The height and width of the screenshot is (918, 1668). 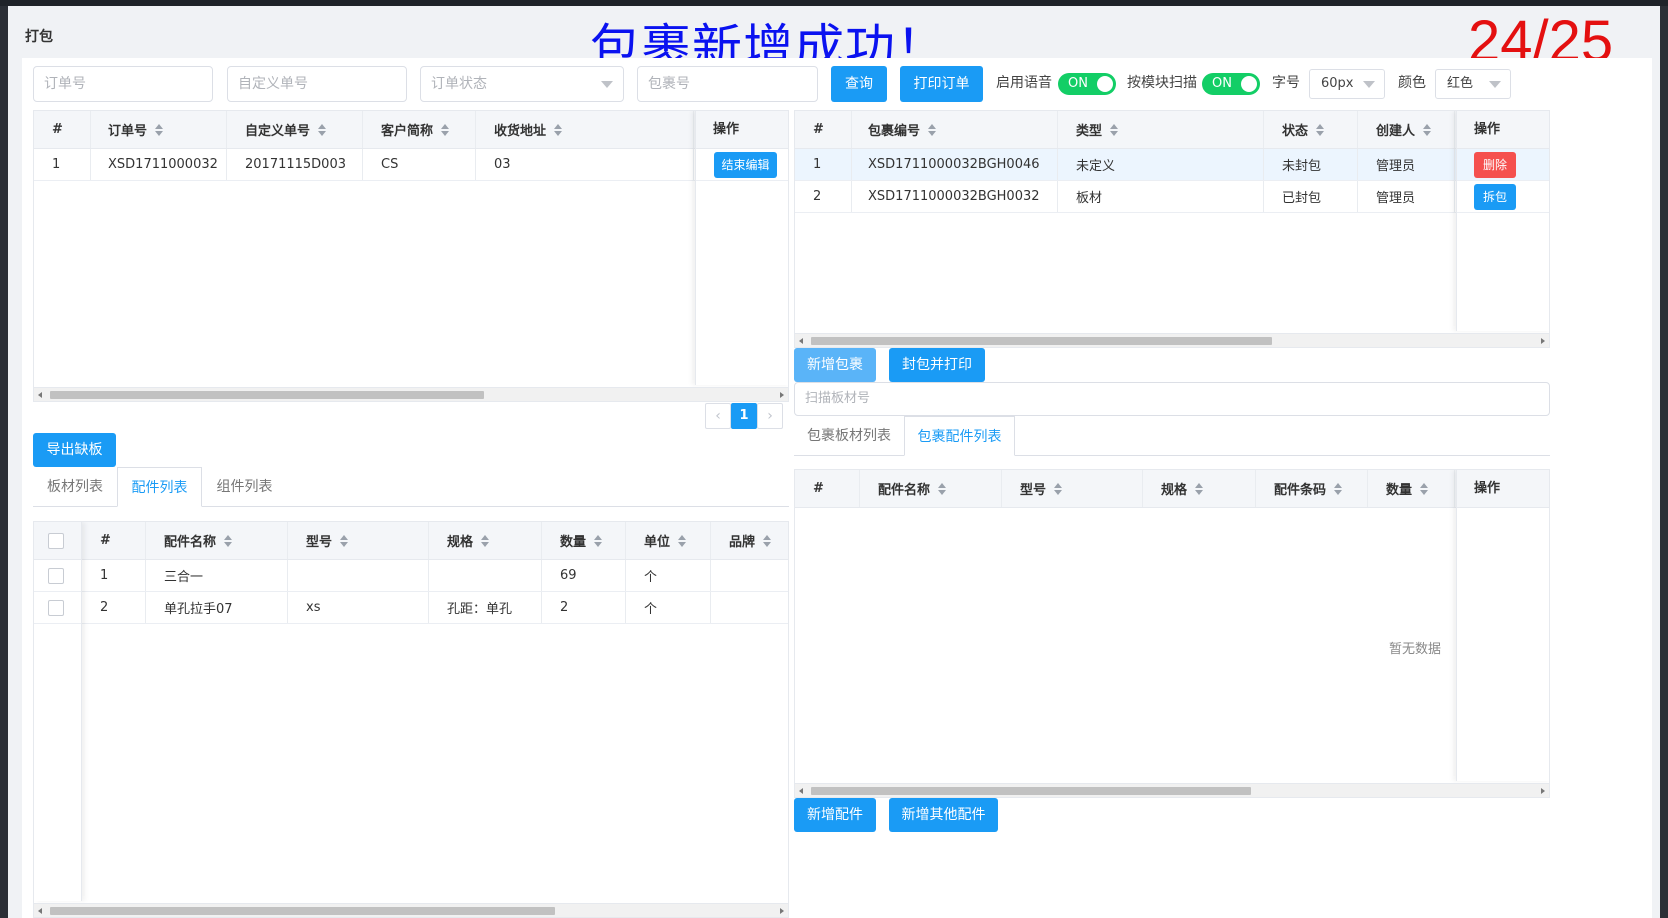 What do you see at coordinates (959, 436) in the screenshot?
I see `tab-package-parts: 包裹配件列表` at bounding box center [959, 436].